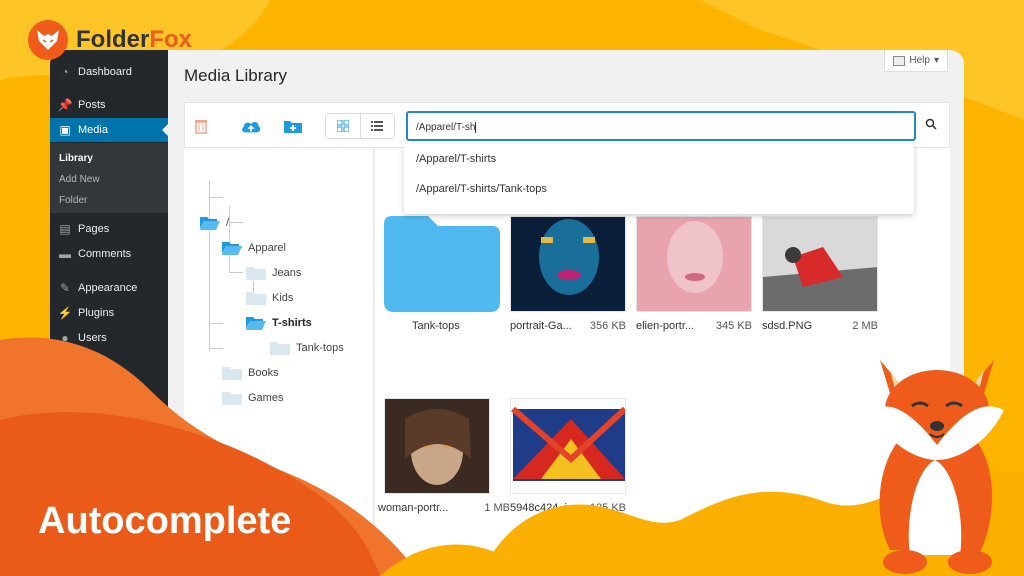  I want to click on list-view-icon, so click(378, 126).